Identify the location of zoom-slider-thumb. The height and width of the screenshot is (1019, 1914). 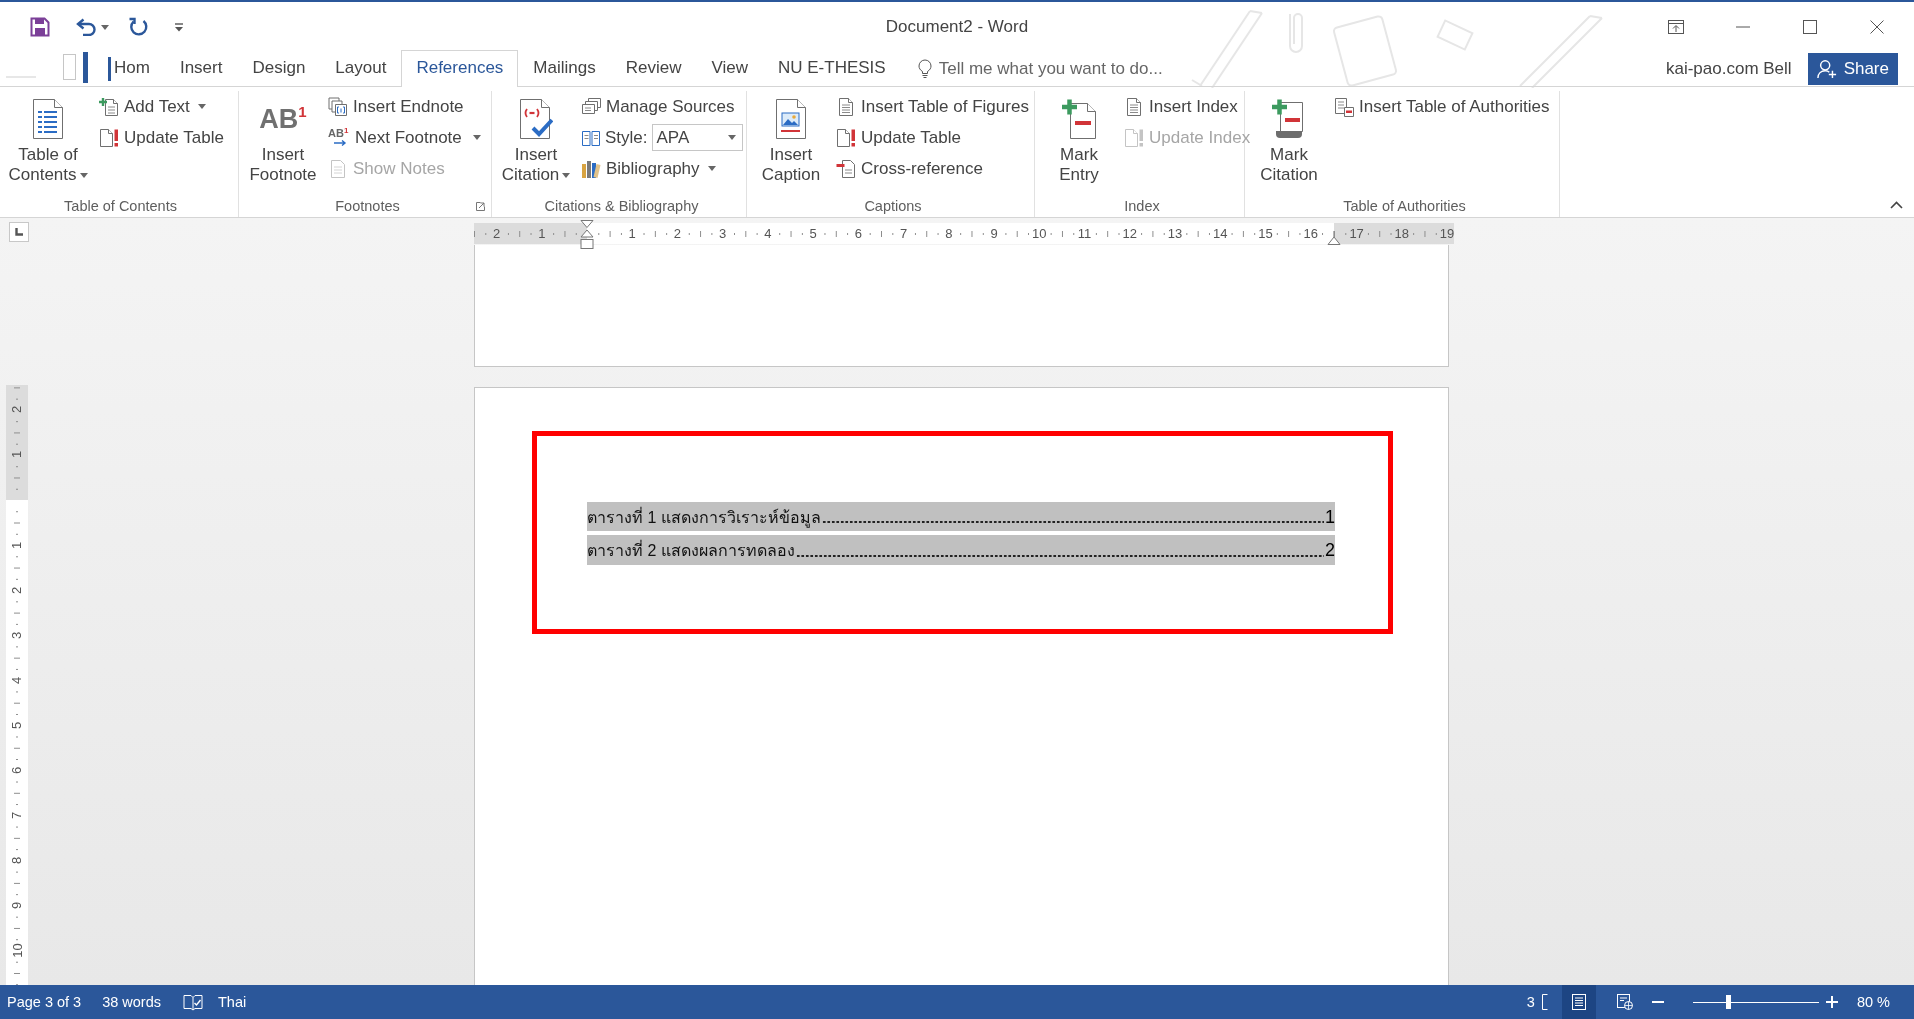
(1728, 1002).